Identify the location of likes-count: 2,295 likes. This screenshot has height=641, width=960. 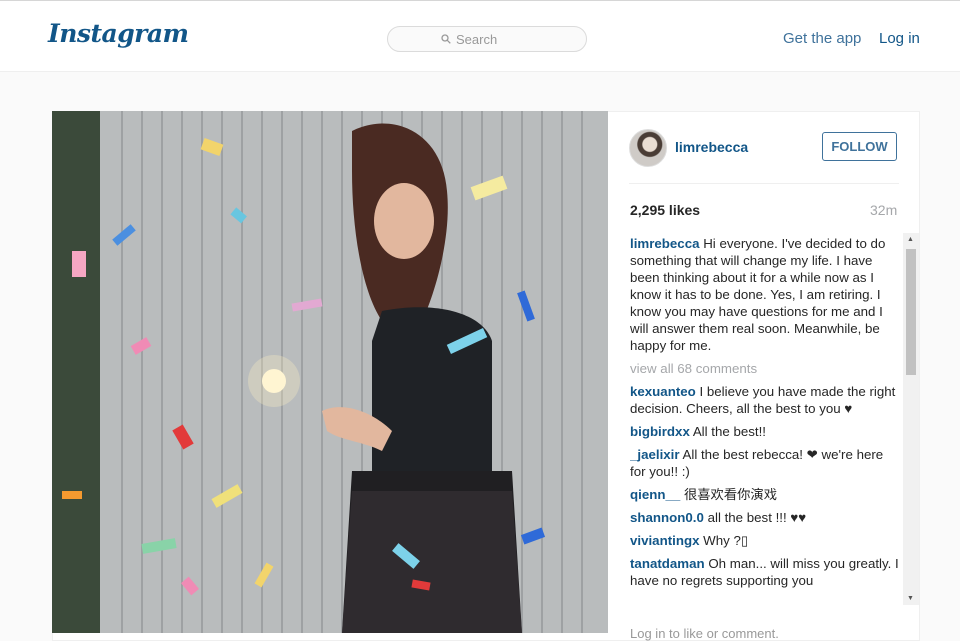
(665, 210).